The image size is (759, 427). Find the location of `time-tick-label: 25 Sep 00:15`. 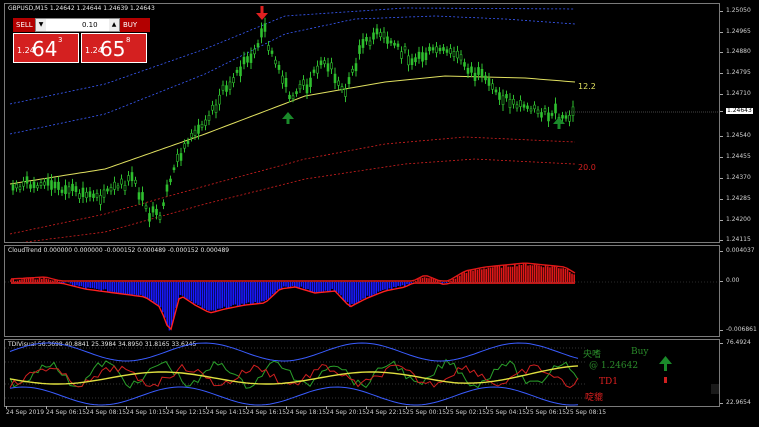

time-tick-label: 25 Sep 00:15 is located at coordinates (426, 411).